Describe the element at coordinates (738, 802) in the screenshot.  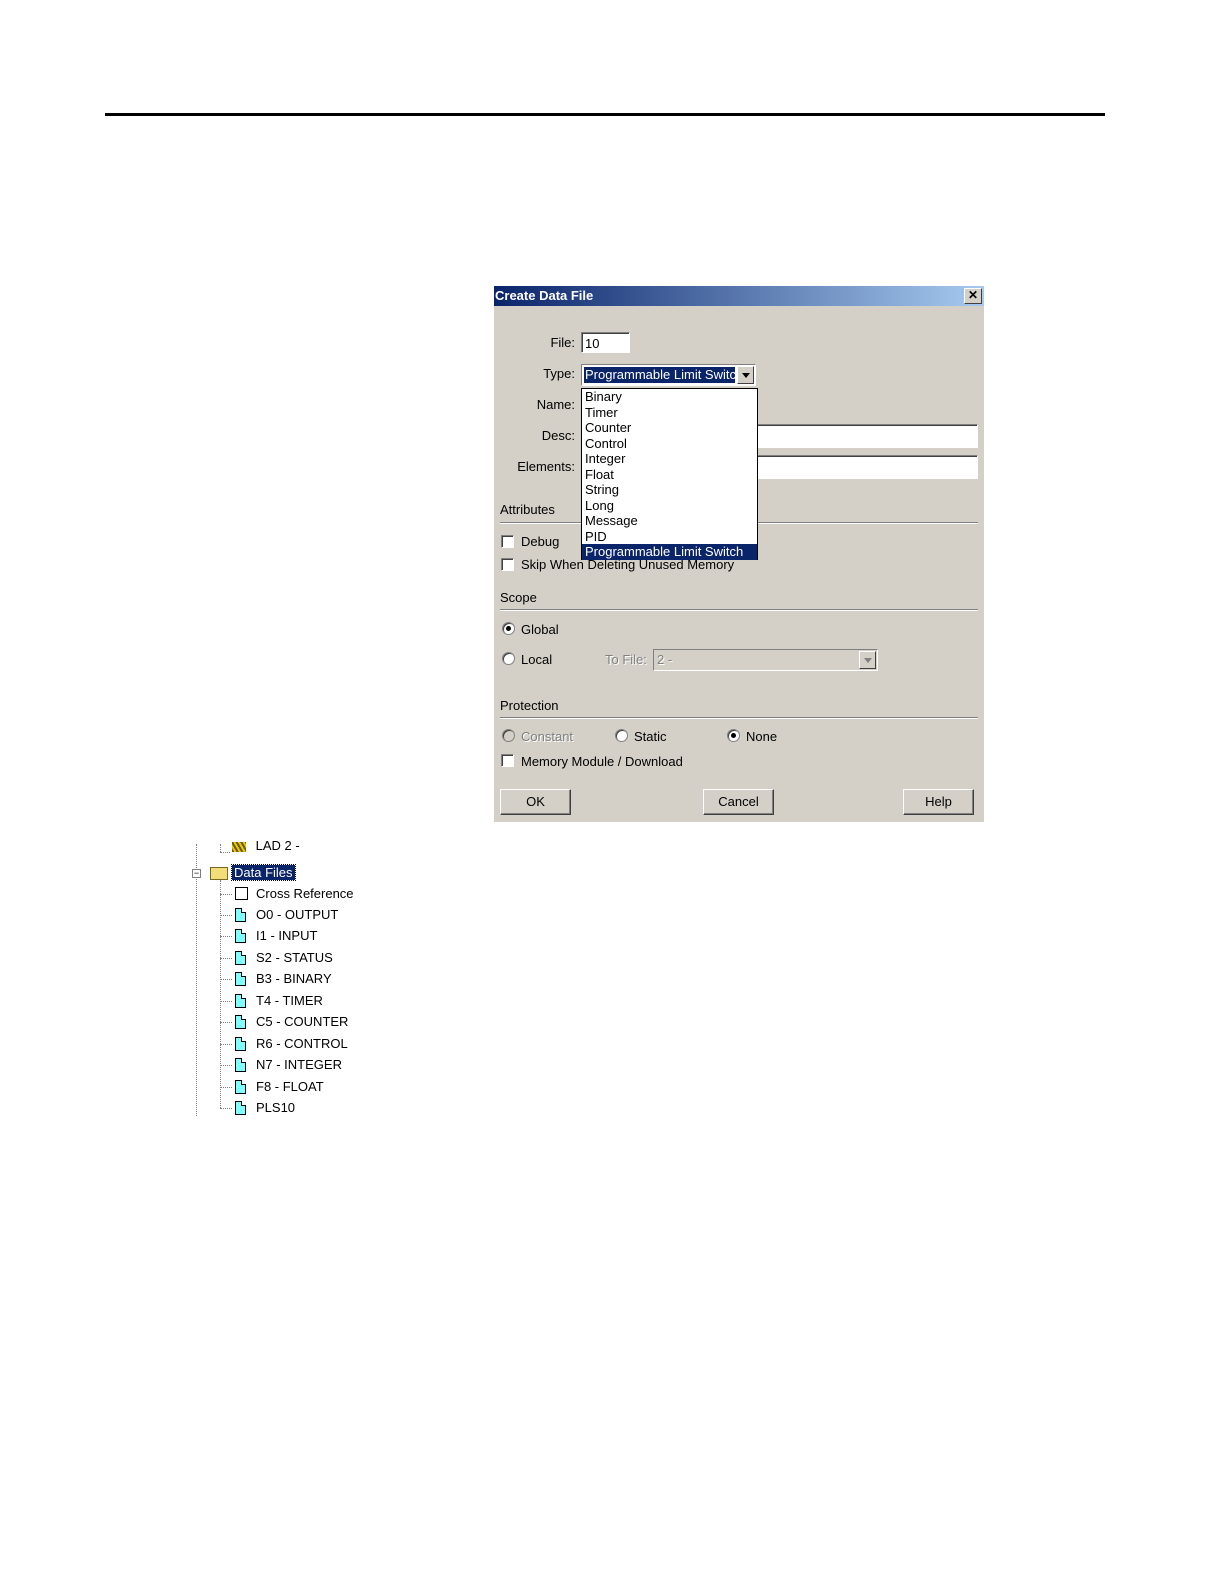
I see `cancel-button: Cancel` at that location.